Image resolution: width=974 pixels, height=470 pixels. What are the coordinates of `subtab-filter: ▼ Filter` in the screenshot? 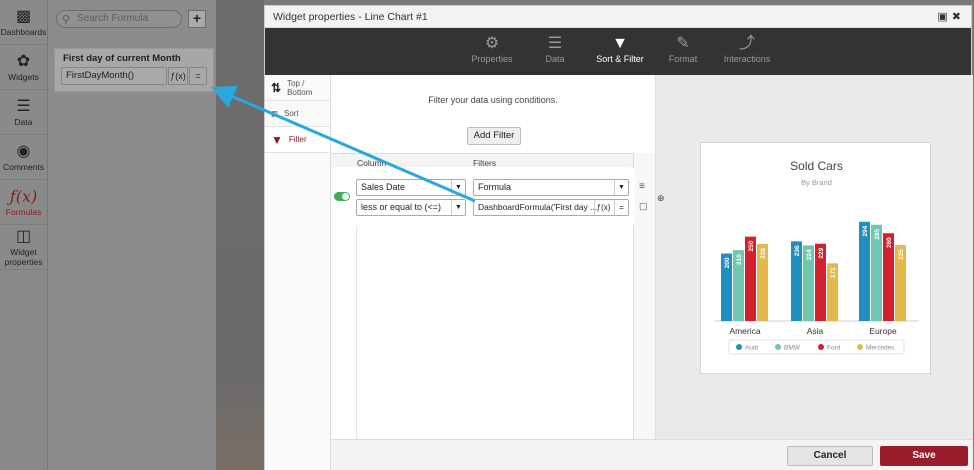 It's located at (297, 140).